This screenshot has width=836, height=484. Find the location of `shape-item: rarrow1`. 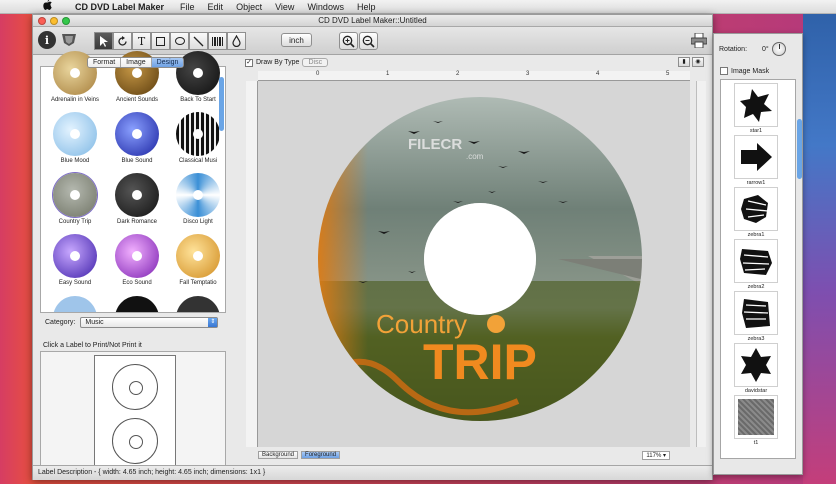

shape-item: rarrow1 is located at coordinates (756, 160).